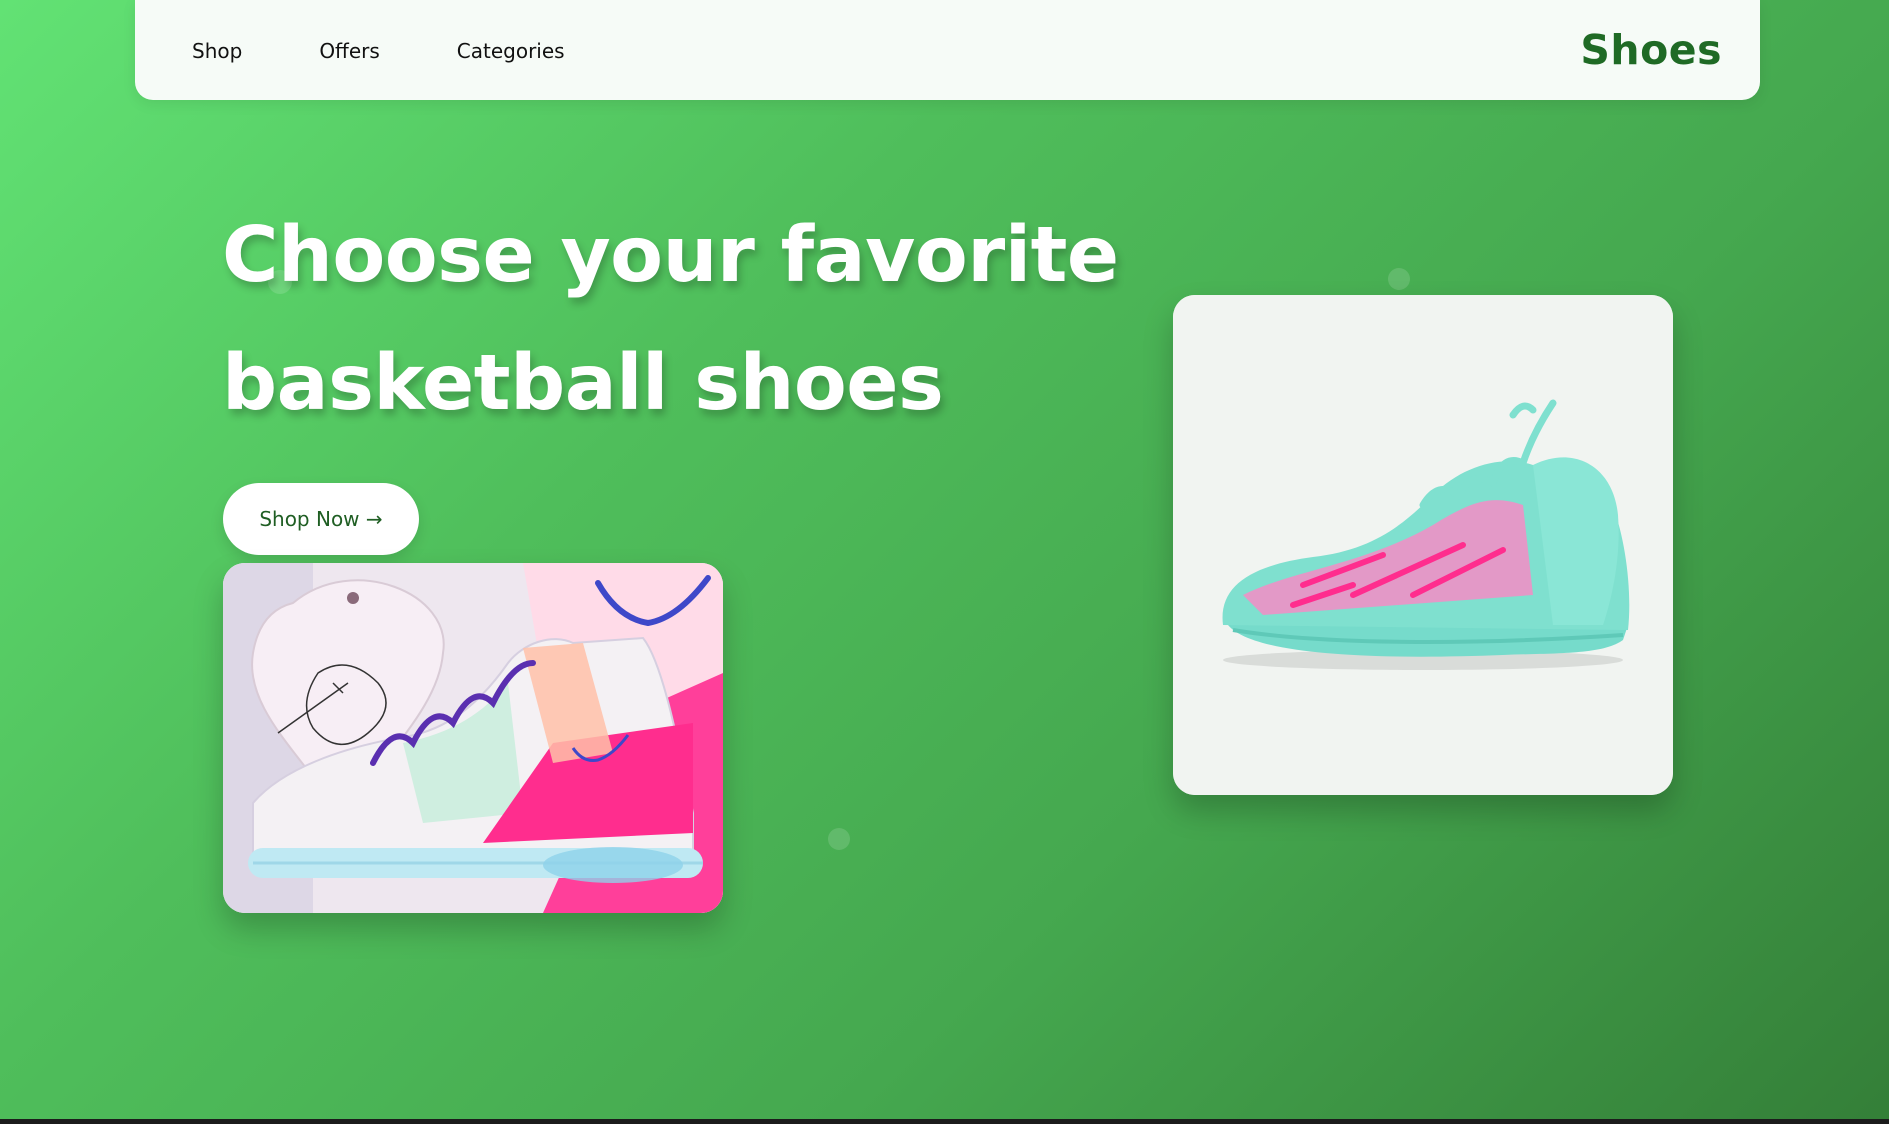 The height and width of the screenshot is (1124, 1889). Describe the element at coordinates (217, 51) in the screenshot. I see `nav-link-shop: Shop` at that location.